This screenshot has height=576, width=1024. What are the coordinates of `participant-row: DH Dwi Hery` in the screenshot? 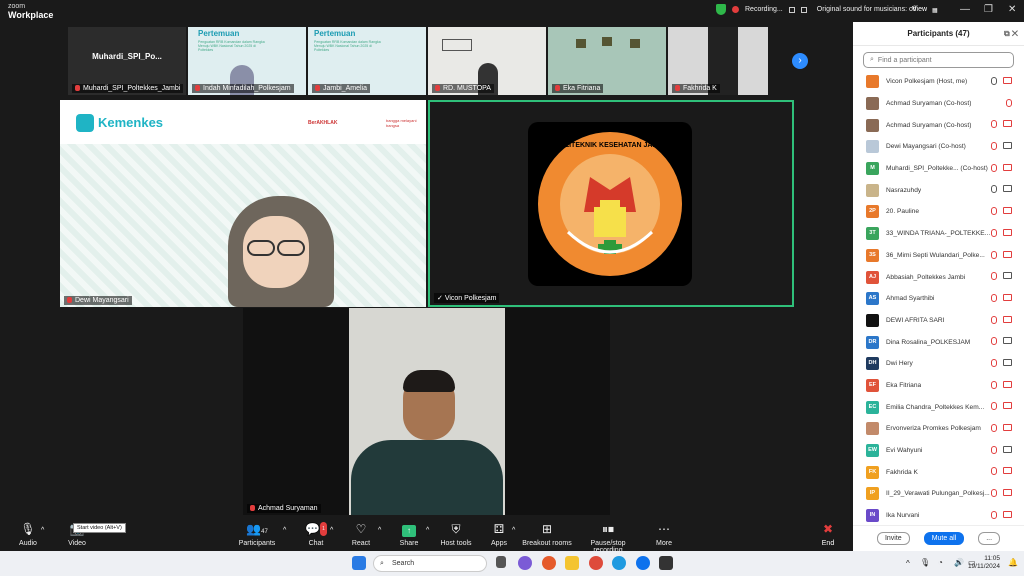 It's located at (938, 364).